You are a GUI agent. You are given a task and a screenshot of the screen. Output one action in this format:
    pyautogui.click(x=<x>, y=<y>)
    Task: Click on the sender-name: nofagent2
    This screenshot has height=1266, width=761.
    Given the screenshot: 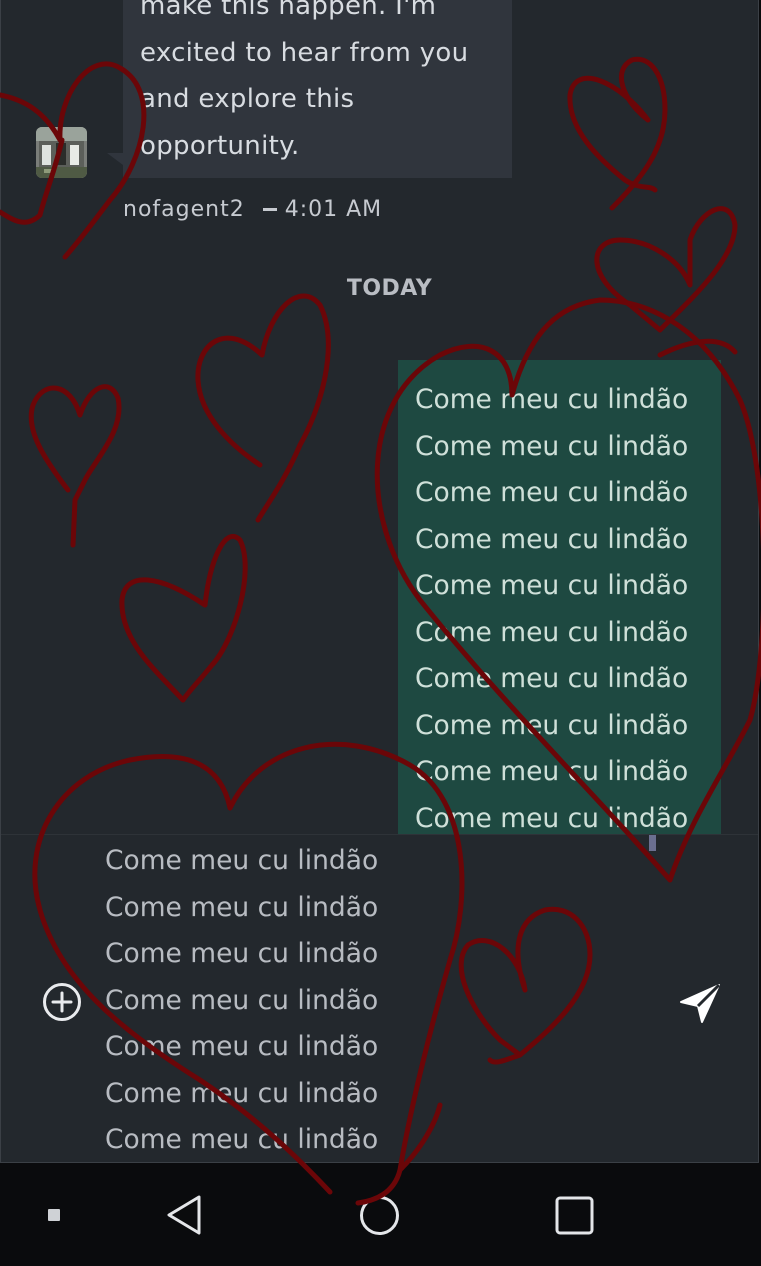 What is the action you would take?
    pyautogui.click(x=184, y=209)
    